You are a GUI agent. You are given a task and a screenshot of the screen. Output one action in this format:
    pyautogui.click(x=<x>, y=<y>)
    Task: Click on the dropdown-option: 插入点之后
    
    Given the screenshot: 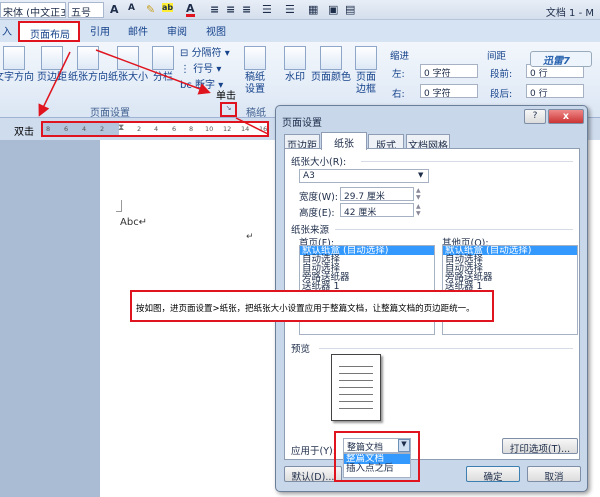 What is the action you would take?
    pyautogui.click(x=377, y=469)
    